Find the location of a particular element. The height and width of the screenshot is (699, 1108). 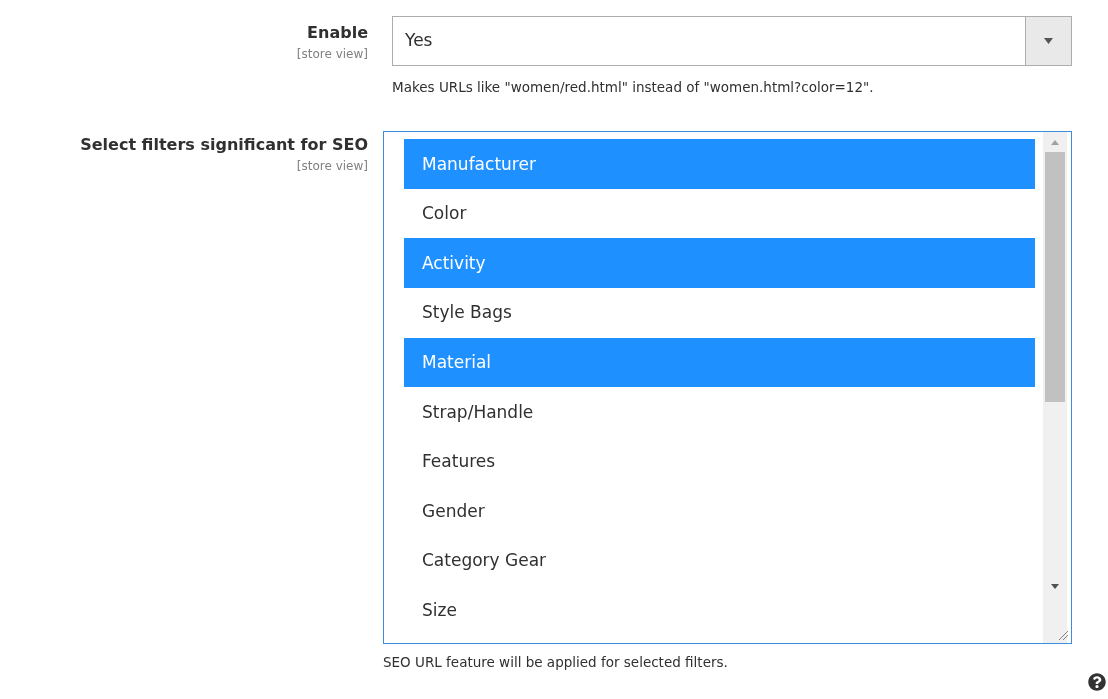

scroll-down-icon is located at coordinates (1055, 587).